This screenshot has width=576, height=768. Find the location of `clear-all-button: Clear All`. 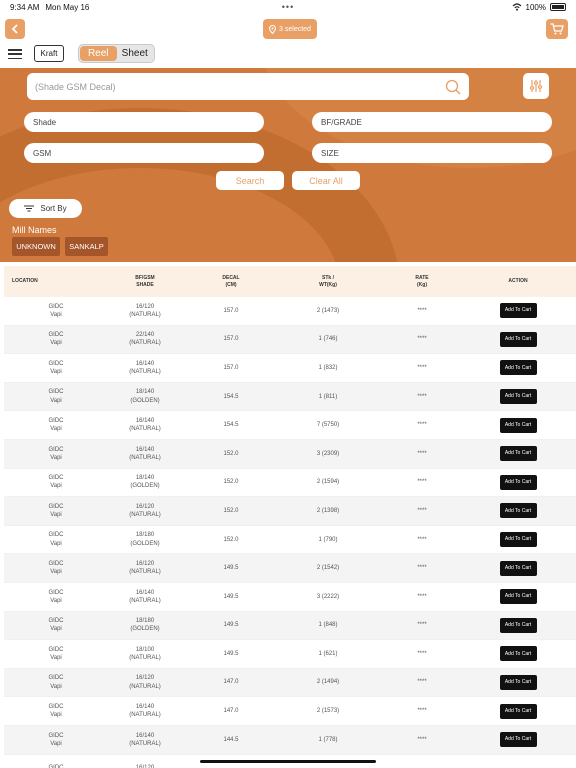

clear-all-button: Clear All is located at coordinates (326, 180).